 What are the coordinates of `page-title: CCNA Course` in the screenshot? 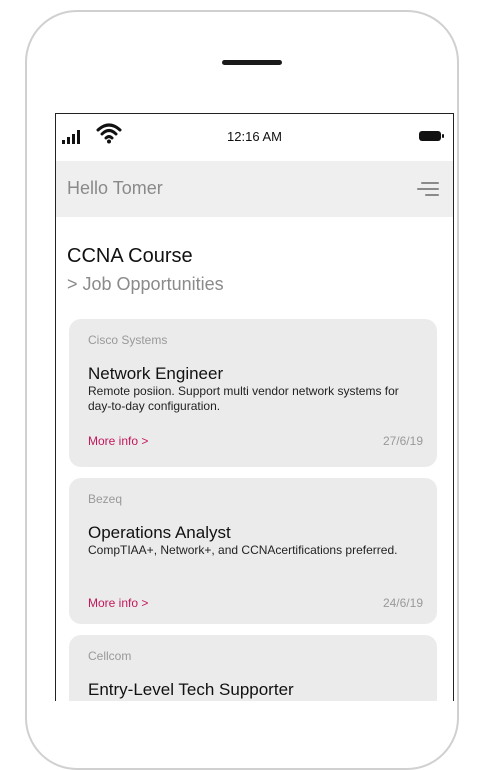 It's located at (130, 256).